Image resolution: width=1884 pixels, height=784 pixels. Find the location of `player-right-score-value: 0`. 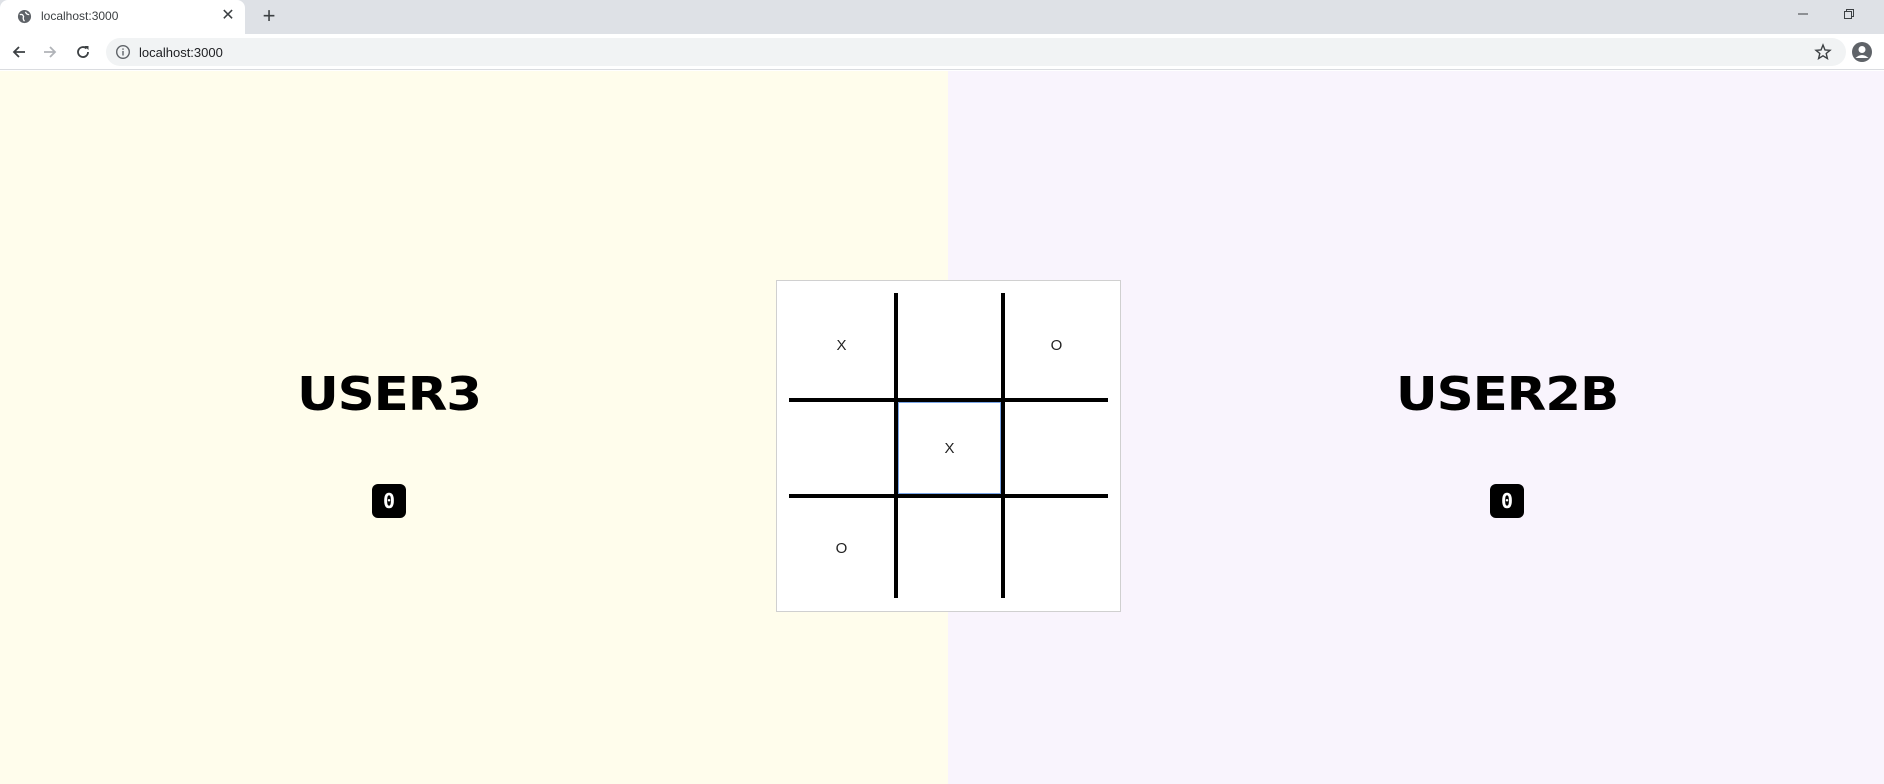

player-right-score-value: 0 is located at coordinates (1507, 501).